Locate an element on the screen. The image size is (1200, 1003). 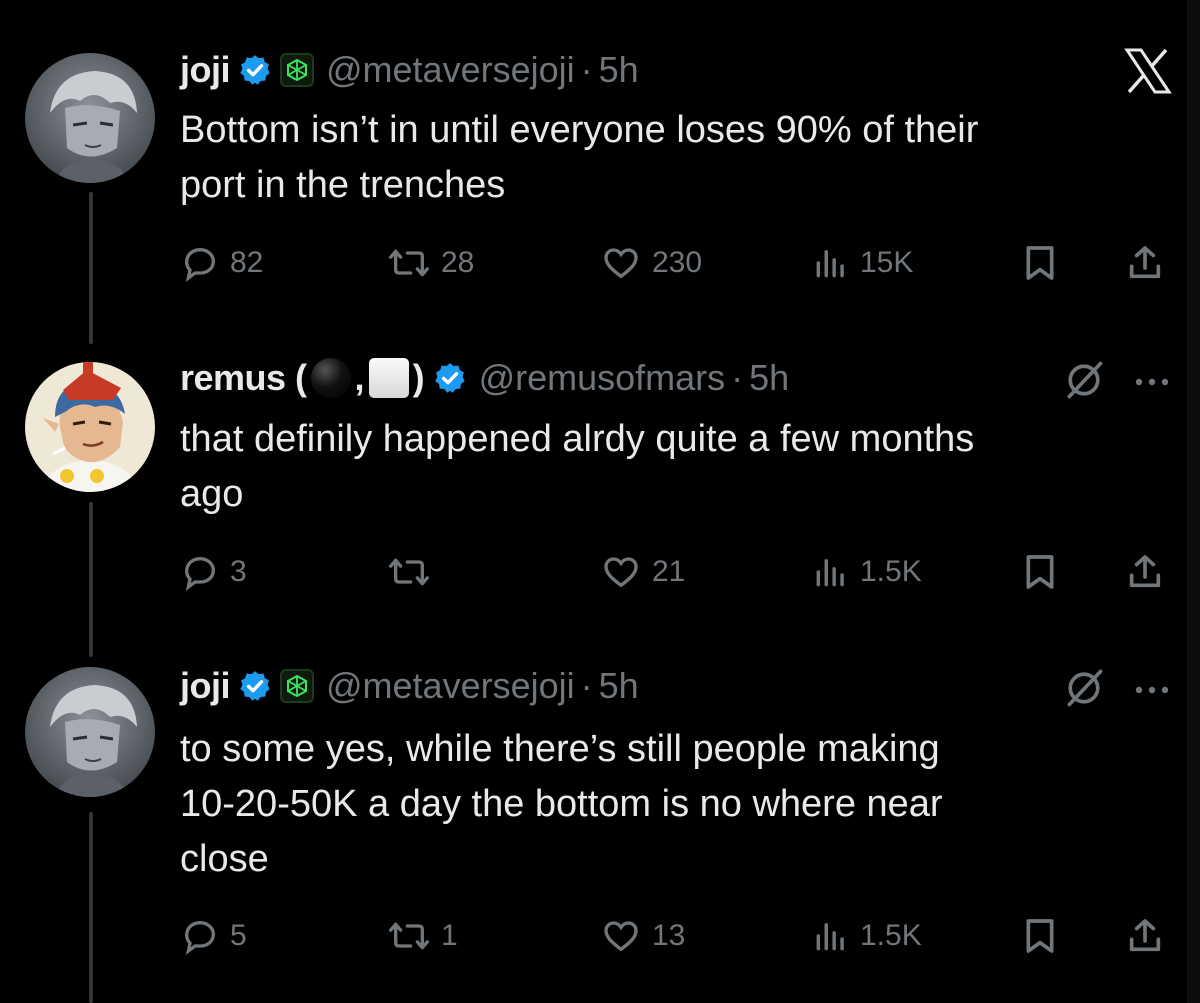
repost-count: 28 is located at coordinates (458, 262).